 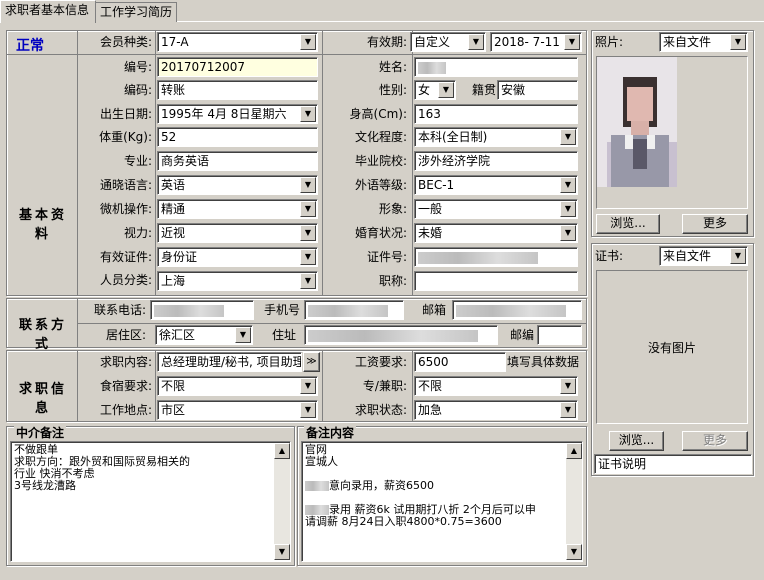 What do you see at coordinates (384, 386) in the screenshot?
I see `parttime-label: 专/兼职:` at bounding box center [384, 386].